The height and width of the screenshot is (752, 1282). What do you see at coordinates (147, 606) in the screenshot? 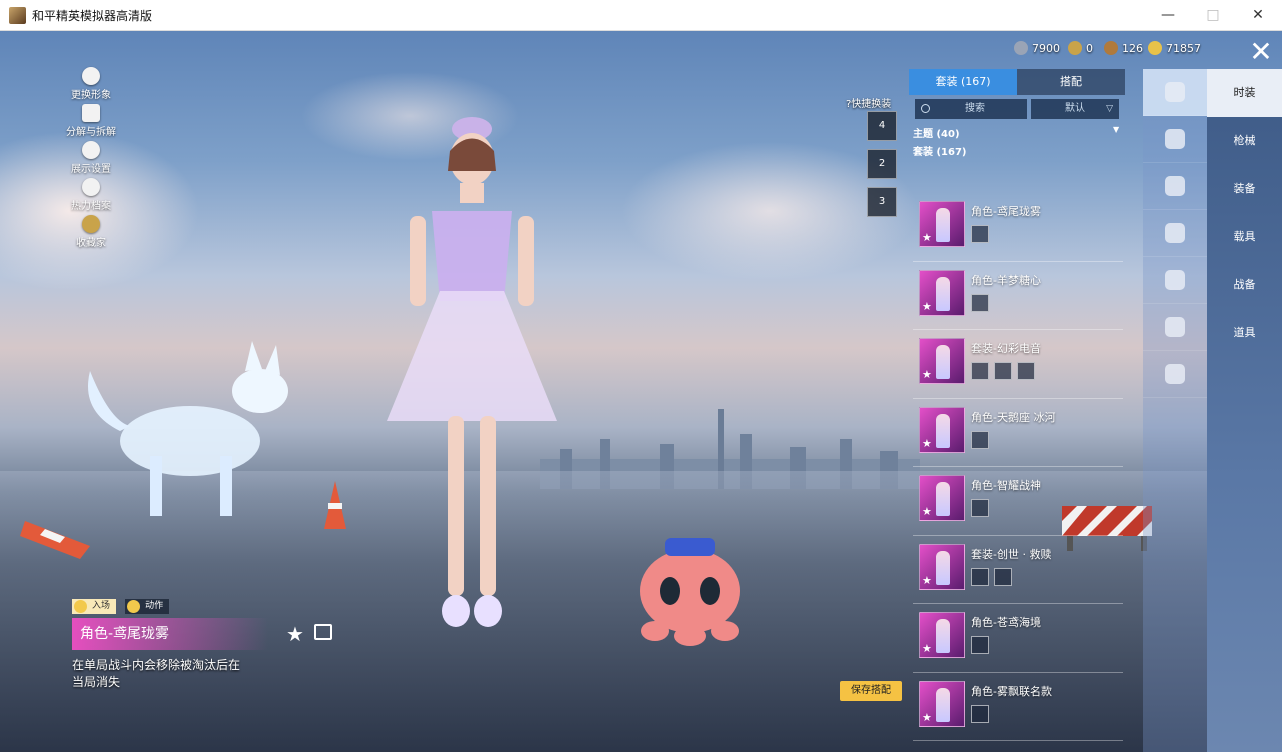
I see `tab-action: 动作` at bounding box center [147, 606].